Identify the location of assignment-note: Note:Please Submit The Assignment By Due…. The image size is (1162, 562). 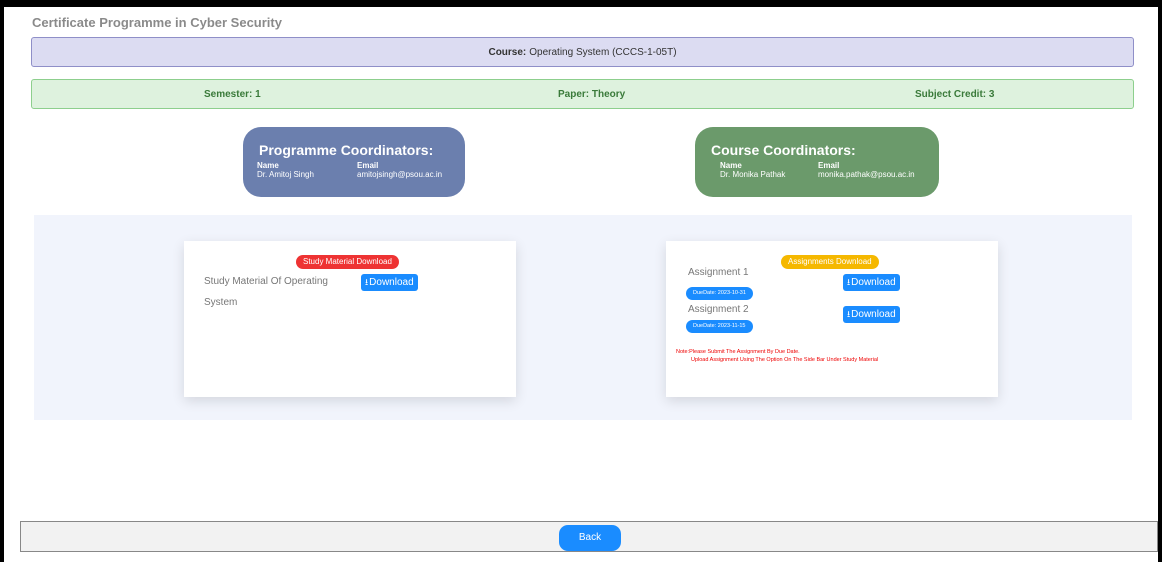
(777, 356).